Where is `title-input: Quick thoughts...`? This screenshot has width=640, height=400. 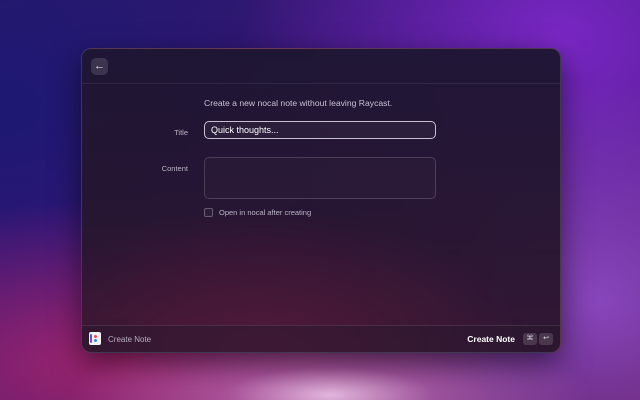
title-input: Quick thoughts... is located at coordinates (320, 130).